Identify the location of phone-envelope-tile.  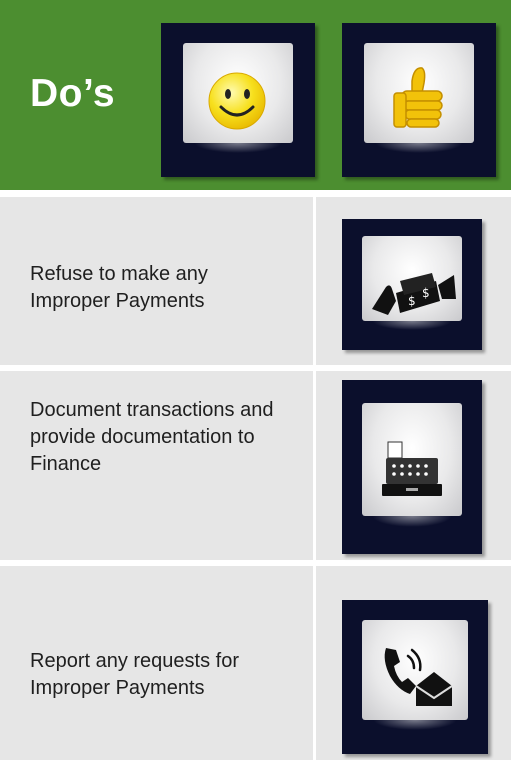
(415, 677).